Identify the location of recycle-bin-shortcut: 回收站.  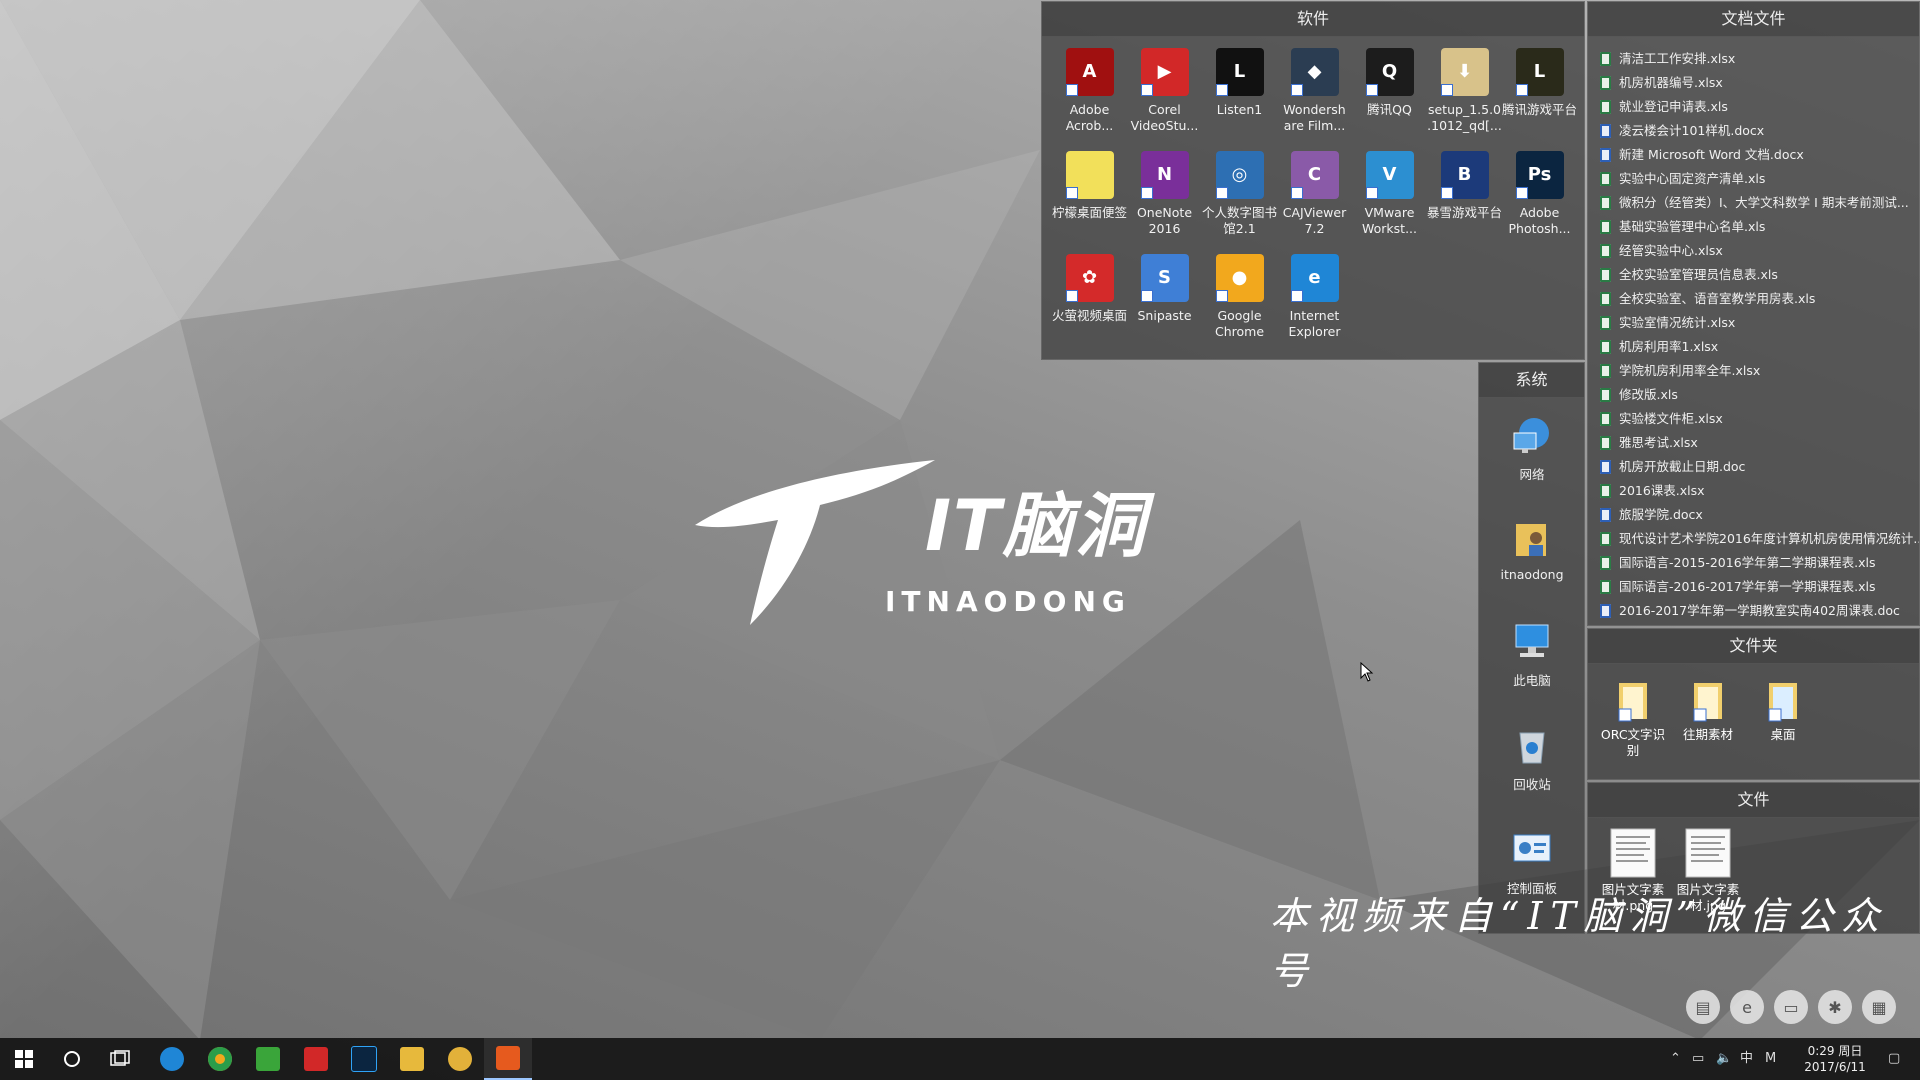
(1532, 758).